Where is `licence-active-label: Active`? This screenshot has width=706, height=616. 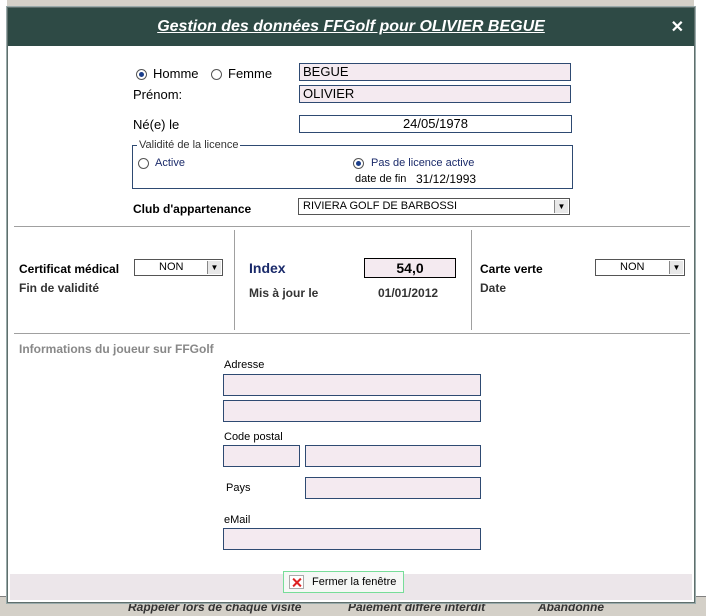 licence-active-label: Active is located at coordinates (170, 163).